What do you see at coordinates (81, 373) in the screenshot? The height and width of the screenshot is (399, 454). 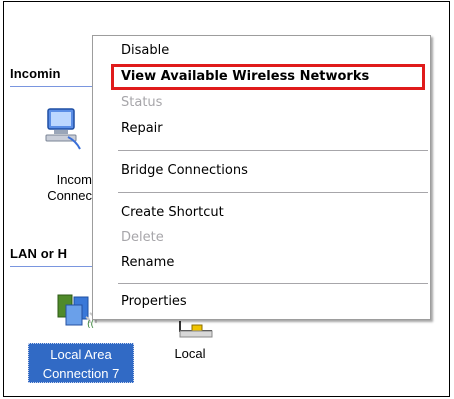 I see `lan-item-label-line2: Connection 7` at bounding box center [81, 373].